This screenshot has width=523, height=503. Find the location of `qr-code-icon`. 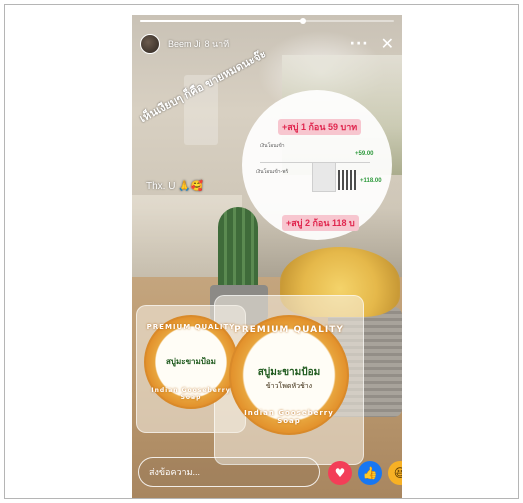

qr-code-icon is located at coordinates (347, 180).